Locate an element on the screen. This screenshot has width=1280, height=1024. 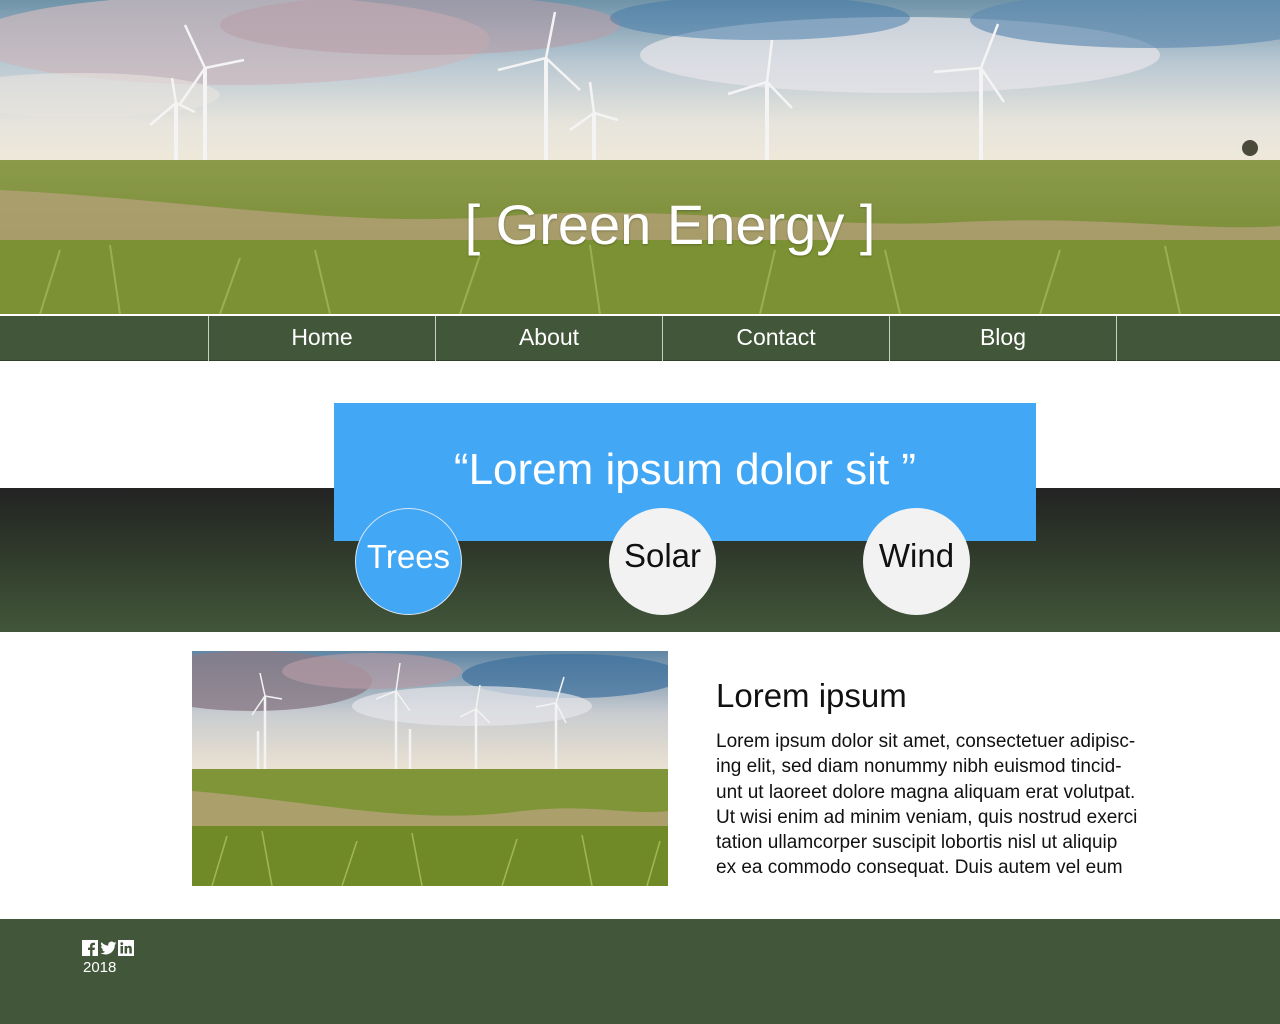
nav-spacer-left is located at coordinates (104, 338).